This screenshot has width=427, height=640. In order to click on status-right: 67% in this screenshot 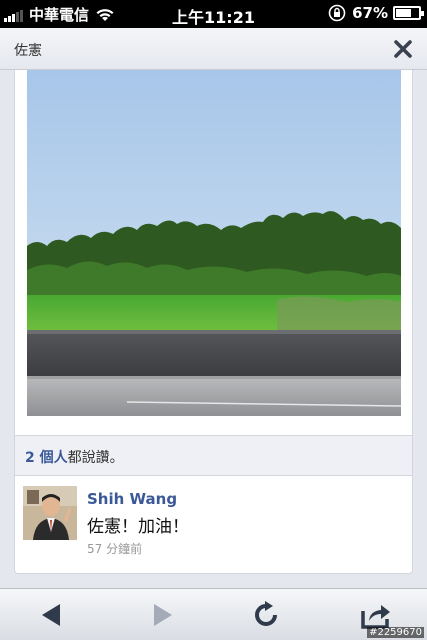, I will do `click(376, 13)`.